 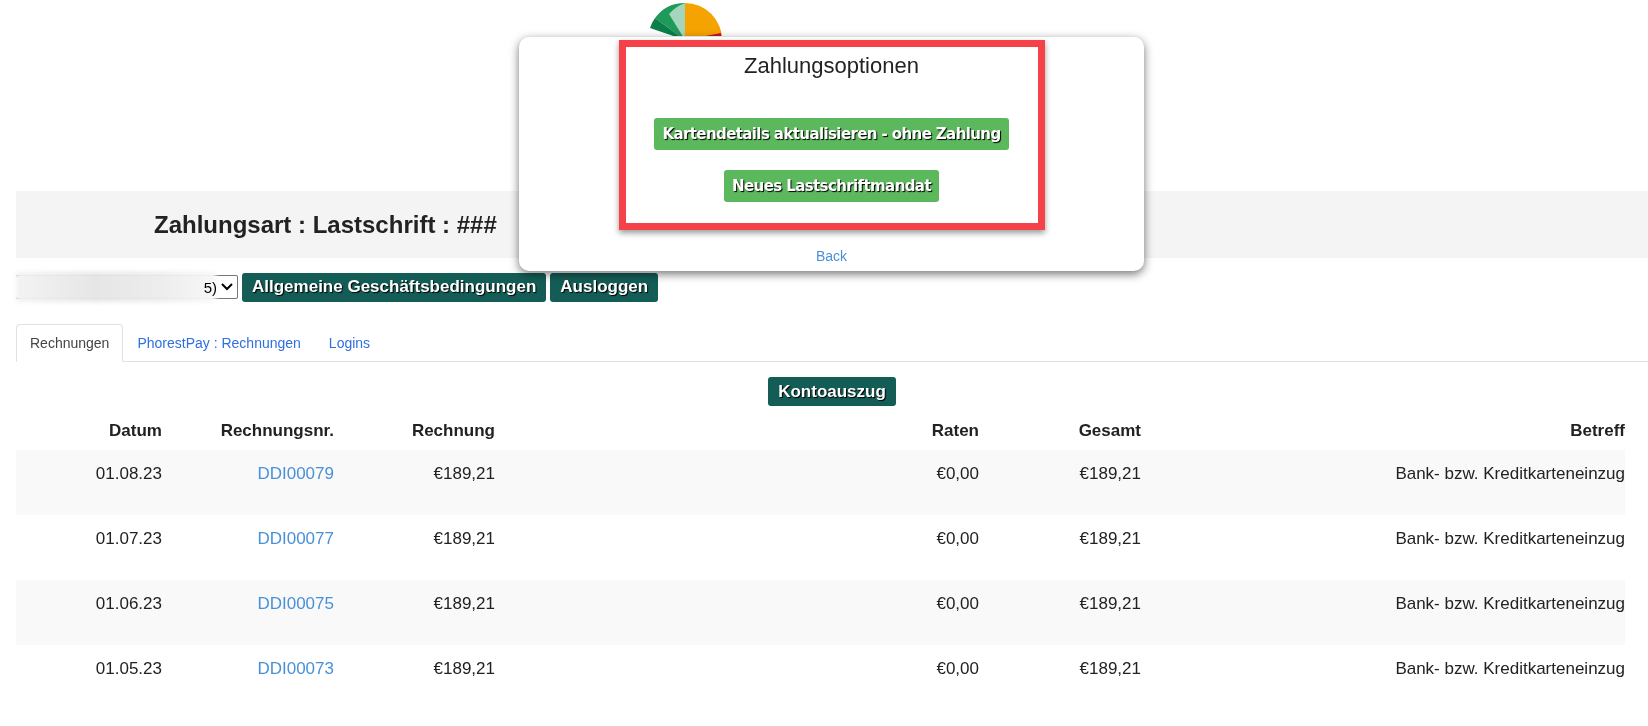 I want to click on back-link: Back, so click(x=831, y=256).